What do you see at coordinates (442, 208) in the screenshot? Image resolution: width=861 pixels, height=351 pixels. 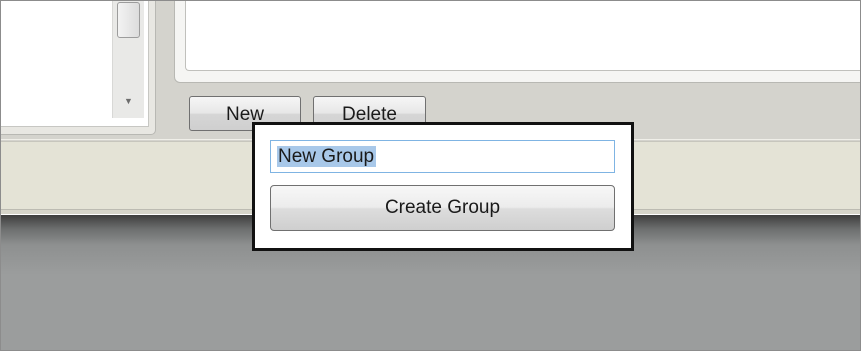 I see `create-group-button: Create Group` at bounding box center [442, 208].